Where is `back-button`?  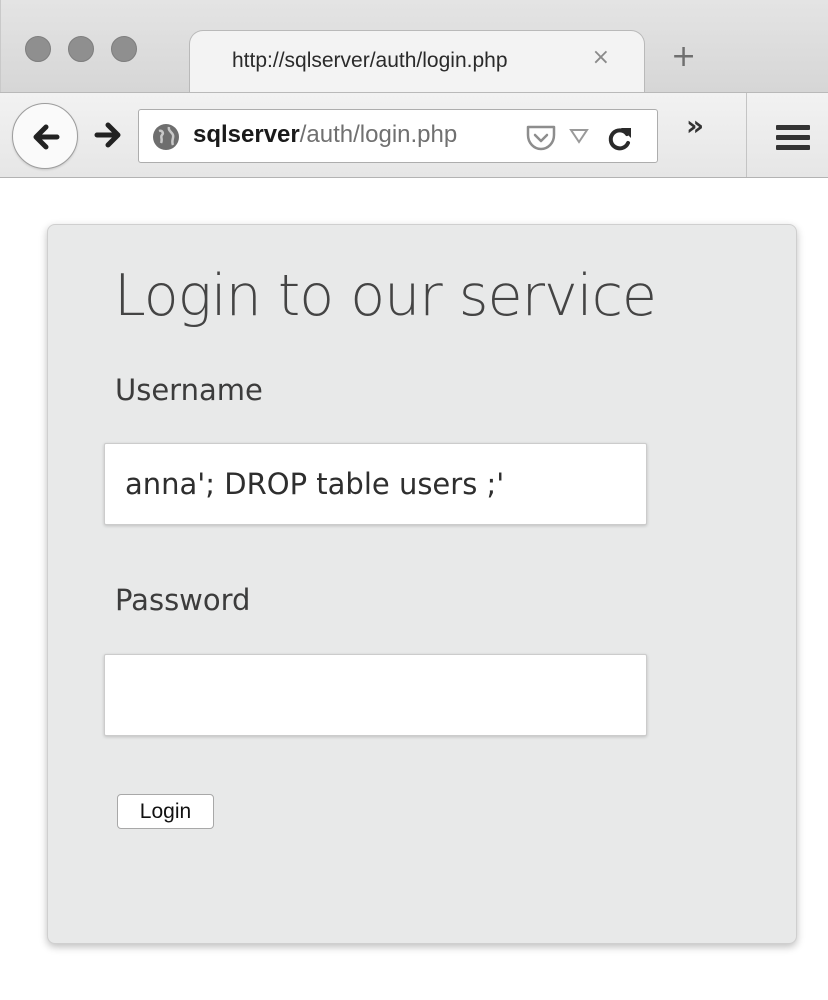
back-button is located at coordinates (45, 136).